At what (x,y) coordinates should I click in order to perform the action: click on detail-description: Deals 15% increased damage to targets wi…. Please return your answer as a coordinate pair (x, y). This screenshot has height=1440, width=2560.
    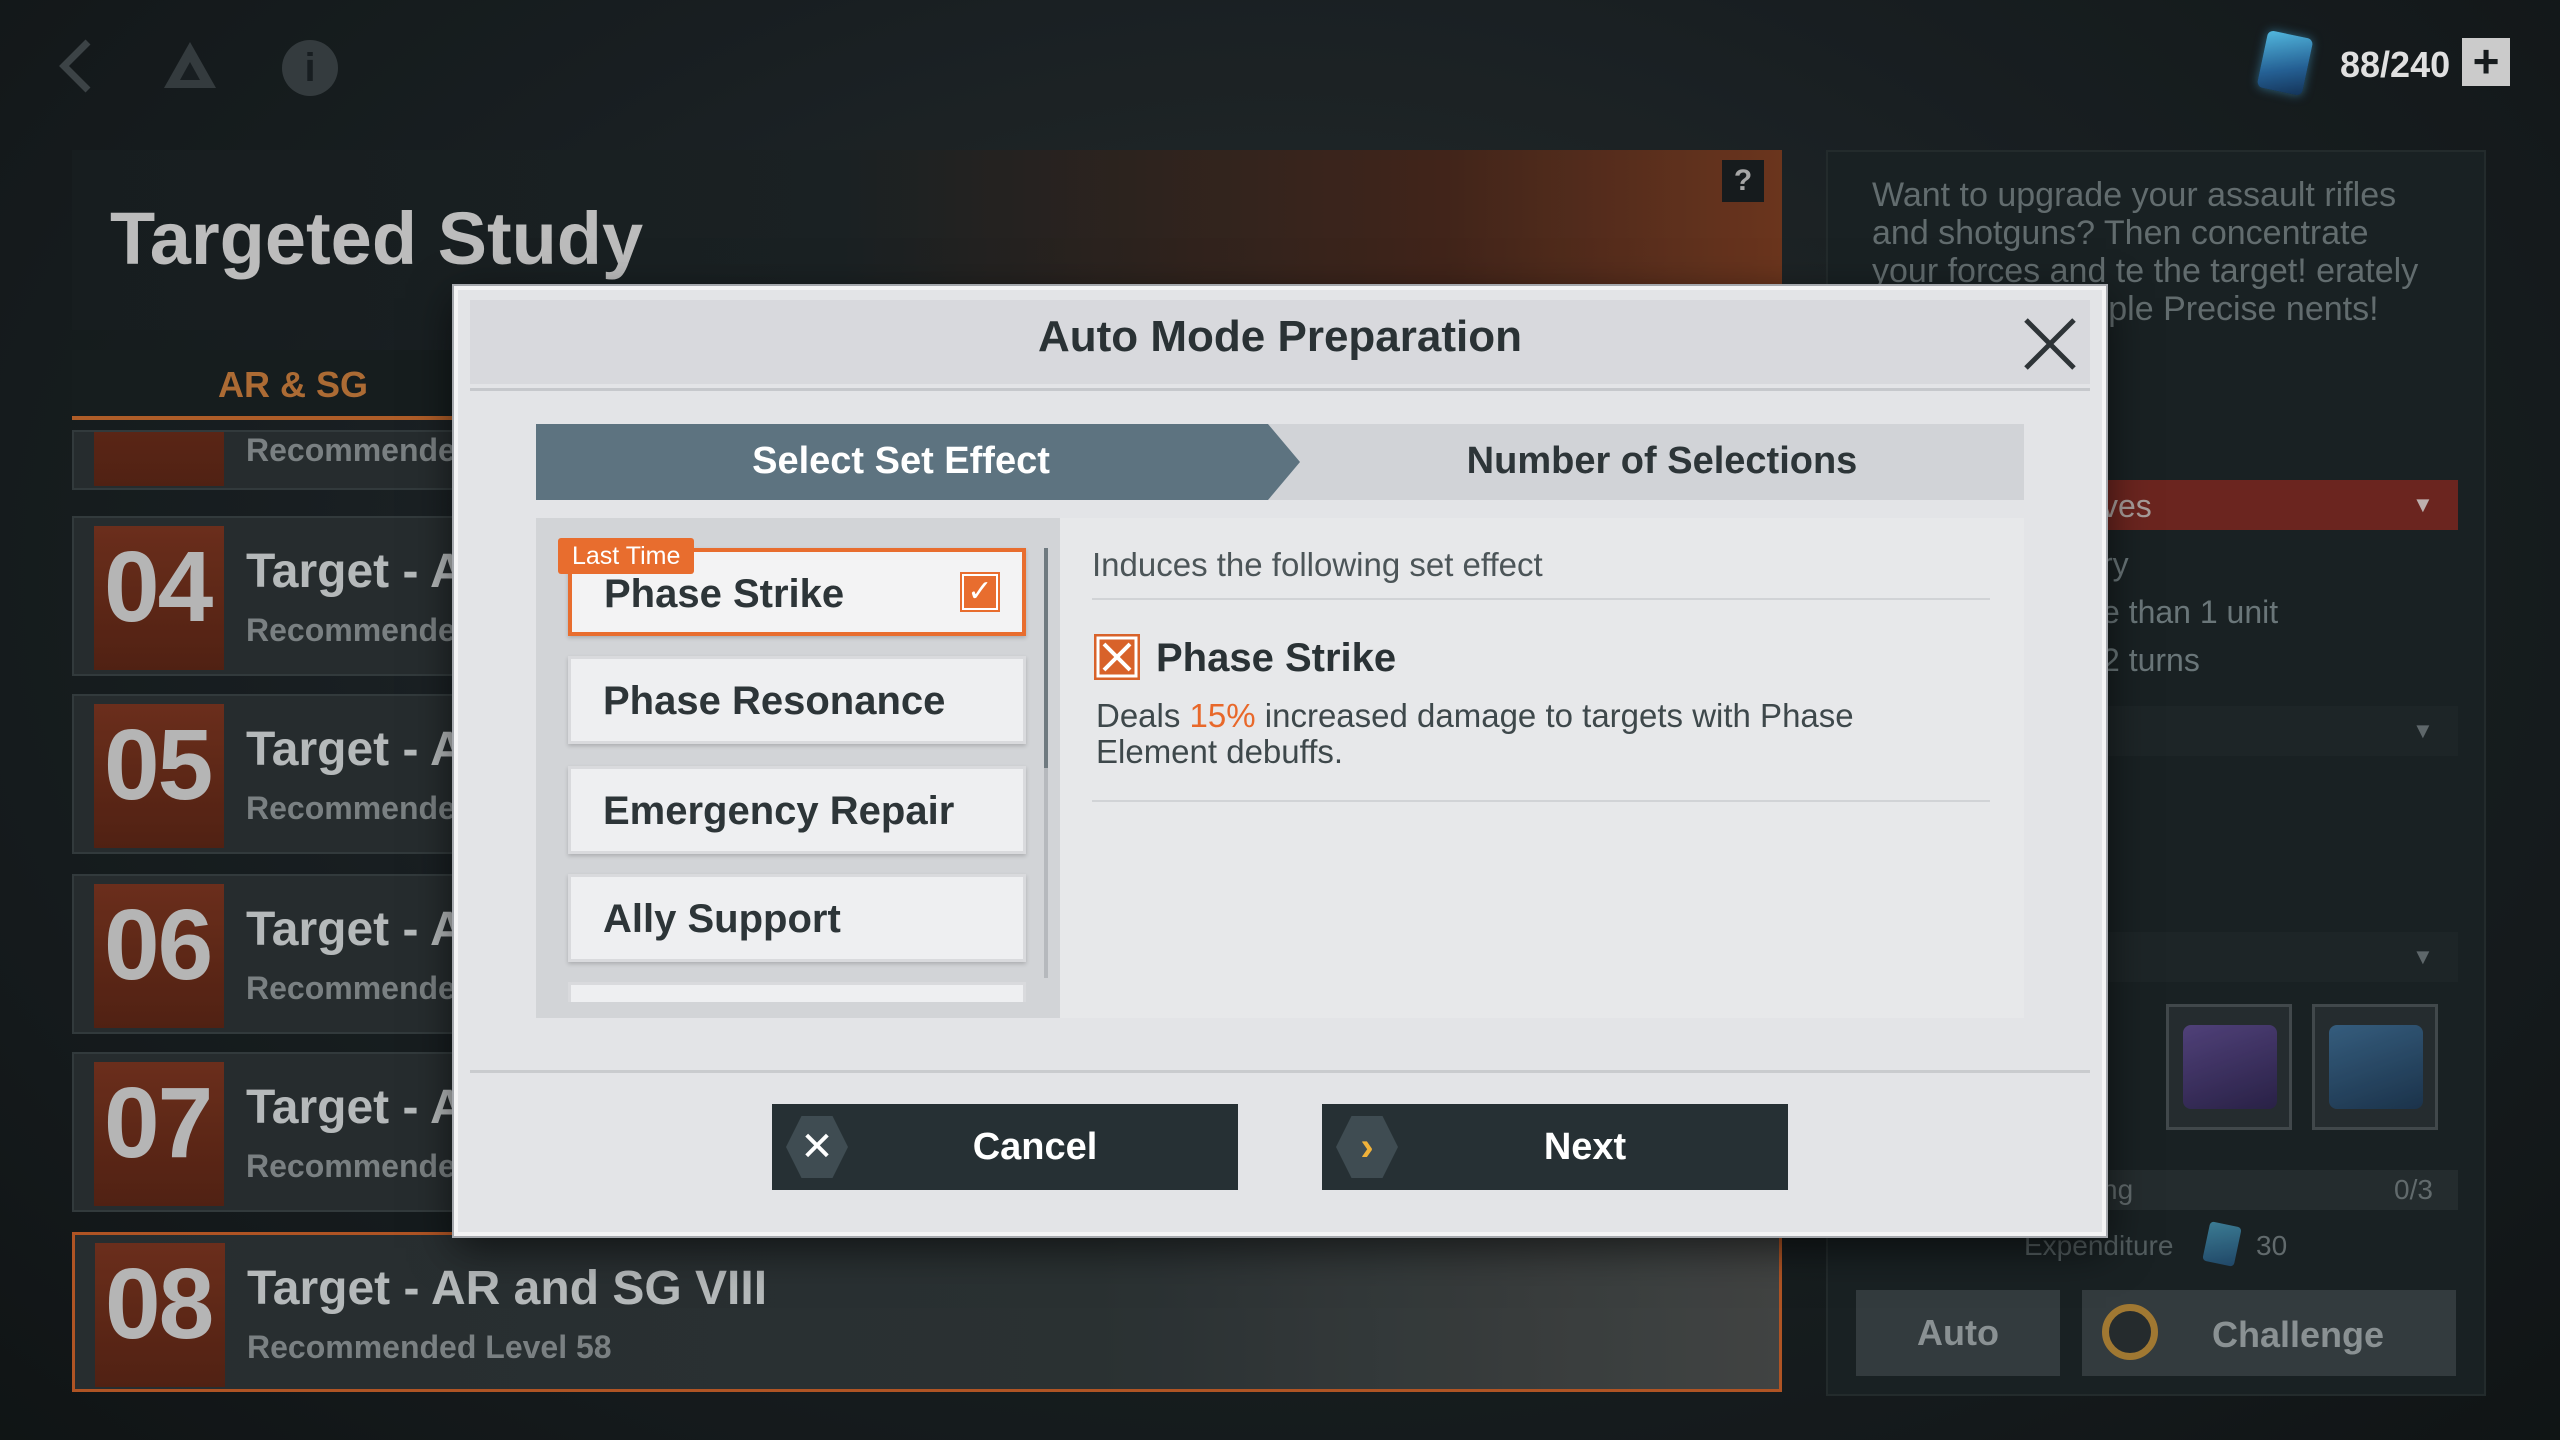
    Looking at the image, I should click on (1536, 734).